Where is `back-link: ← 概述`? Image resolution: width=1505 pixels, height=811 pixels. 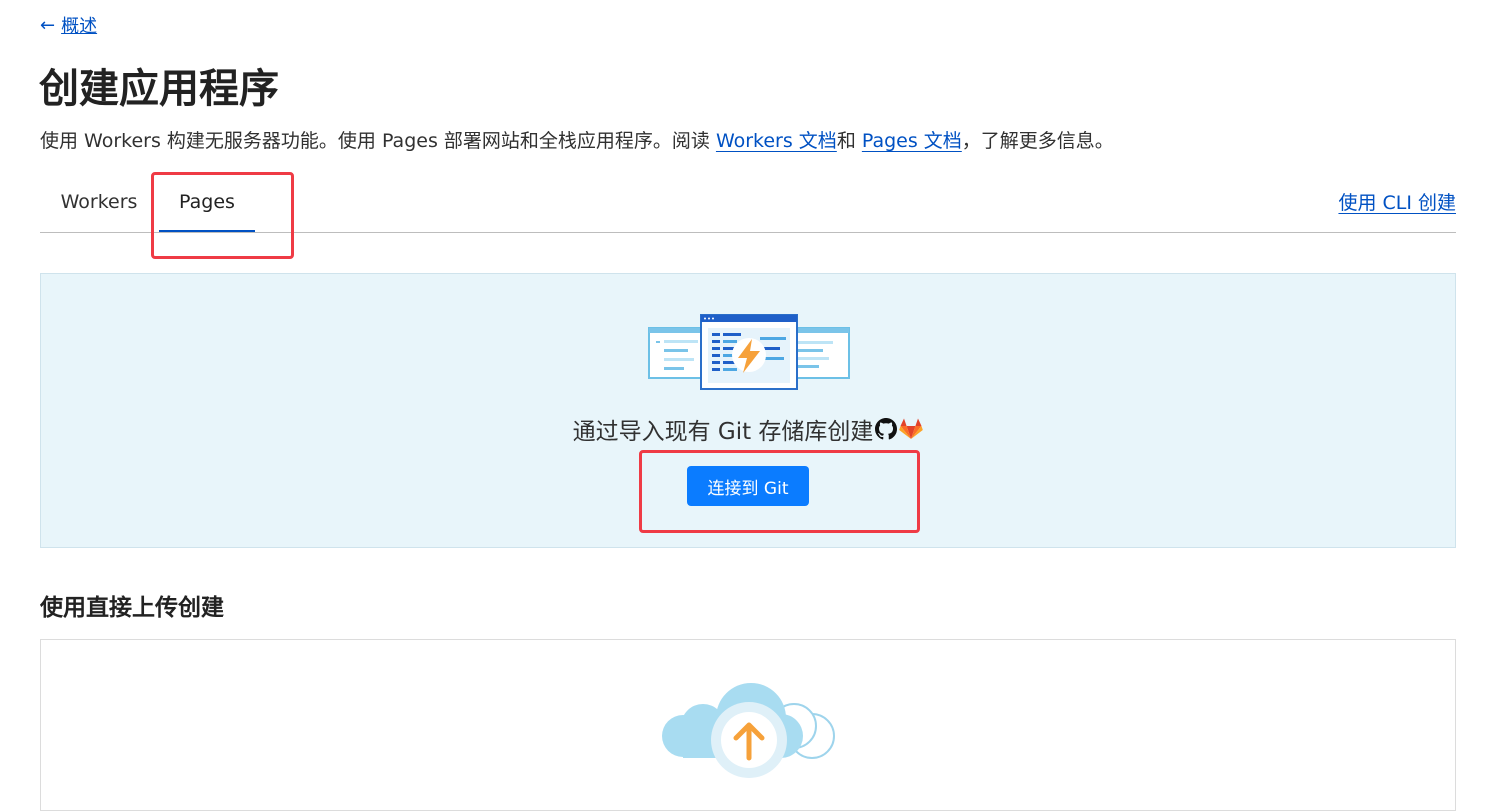 back-link: ← 概述 is located at coordinates (68, 25).